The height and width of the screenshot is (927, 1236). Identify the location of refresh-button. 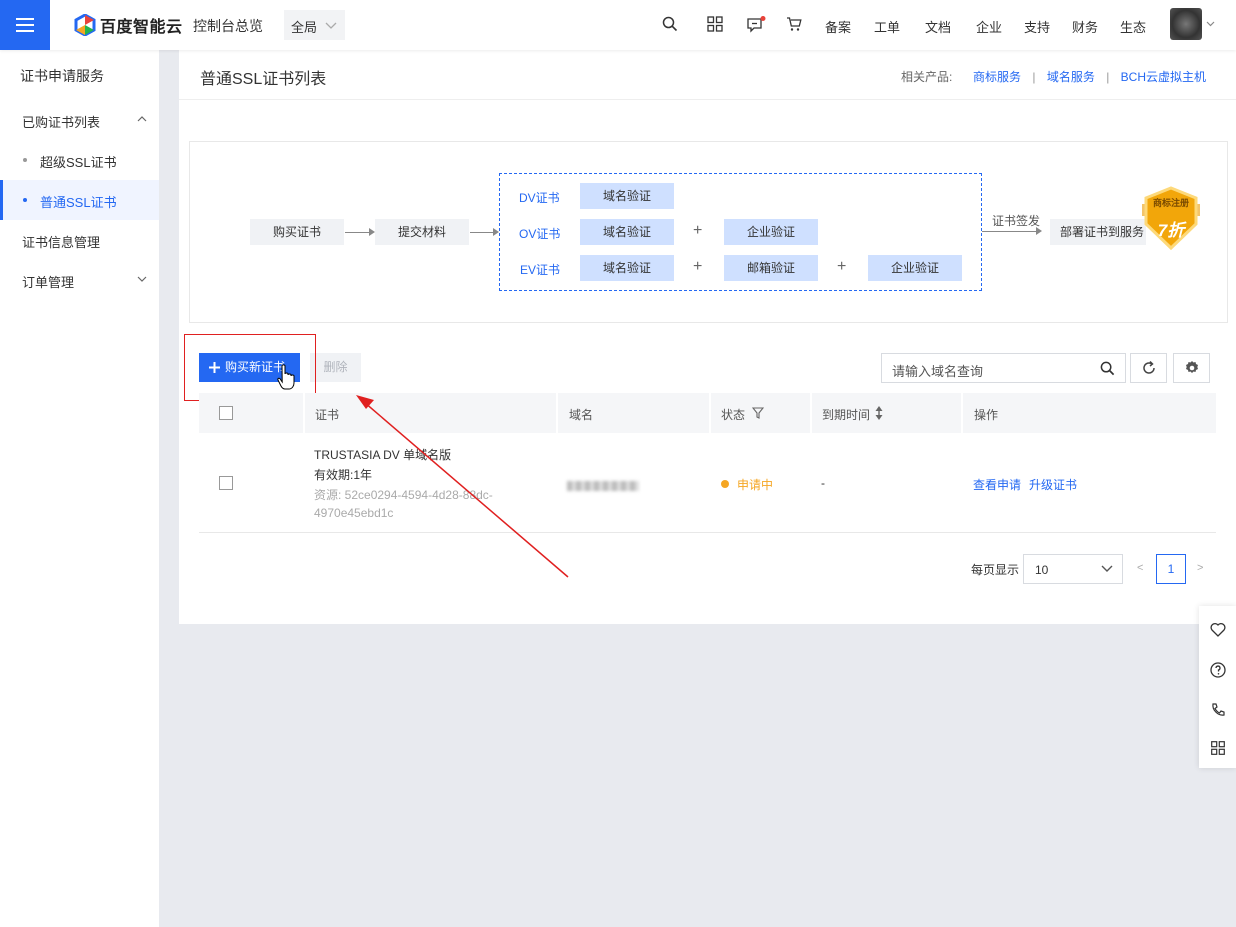
(1148, 368).